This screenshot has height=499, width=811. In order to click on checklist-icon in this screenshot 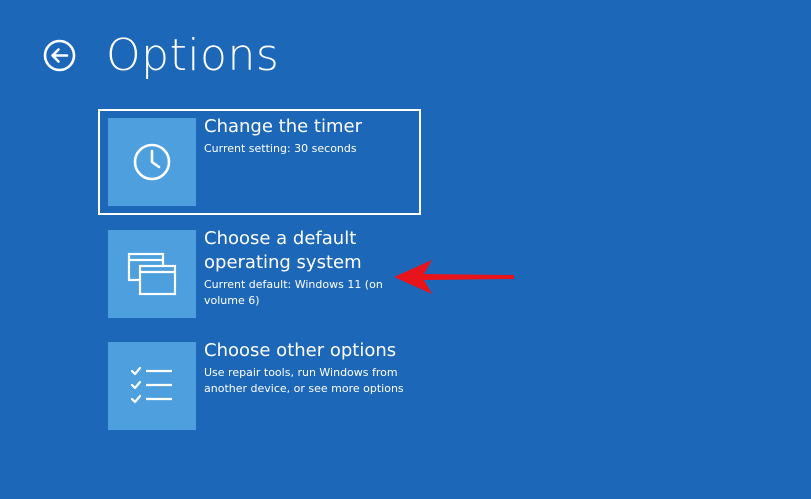, I will do `click(151, 385)`.